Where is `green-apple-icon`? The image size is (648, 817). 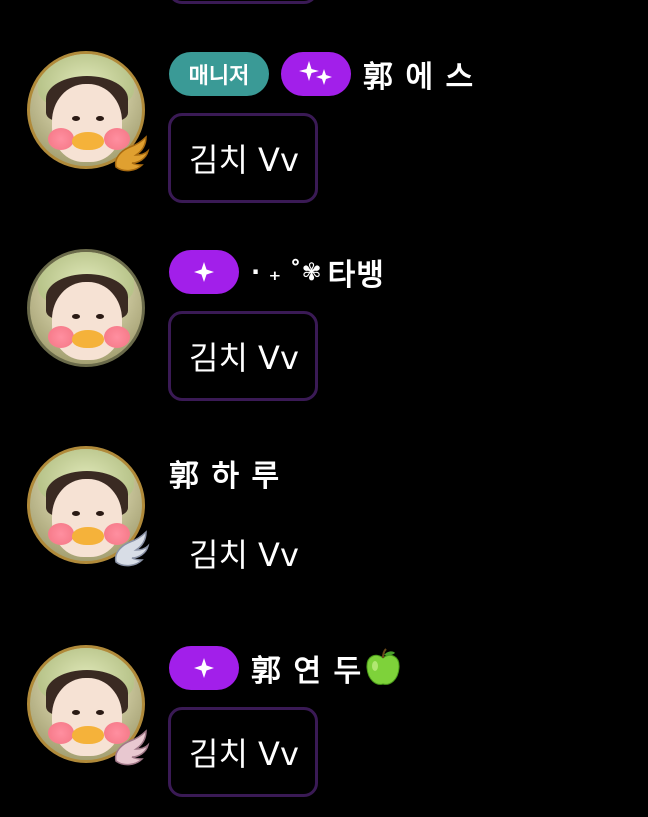
green-apple-icon is located at coordinates (383, 666).